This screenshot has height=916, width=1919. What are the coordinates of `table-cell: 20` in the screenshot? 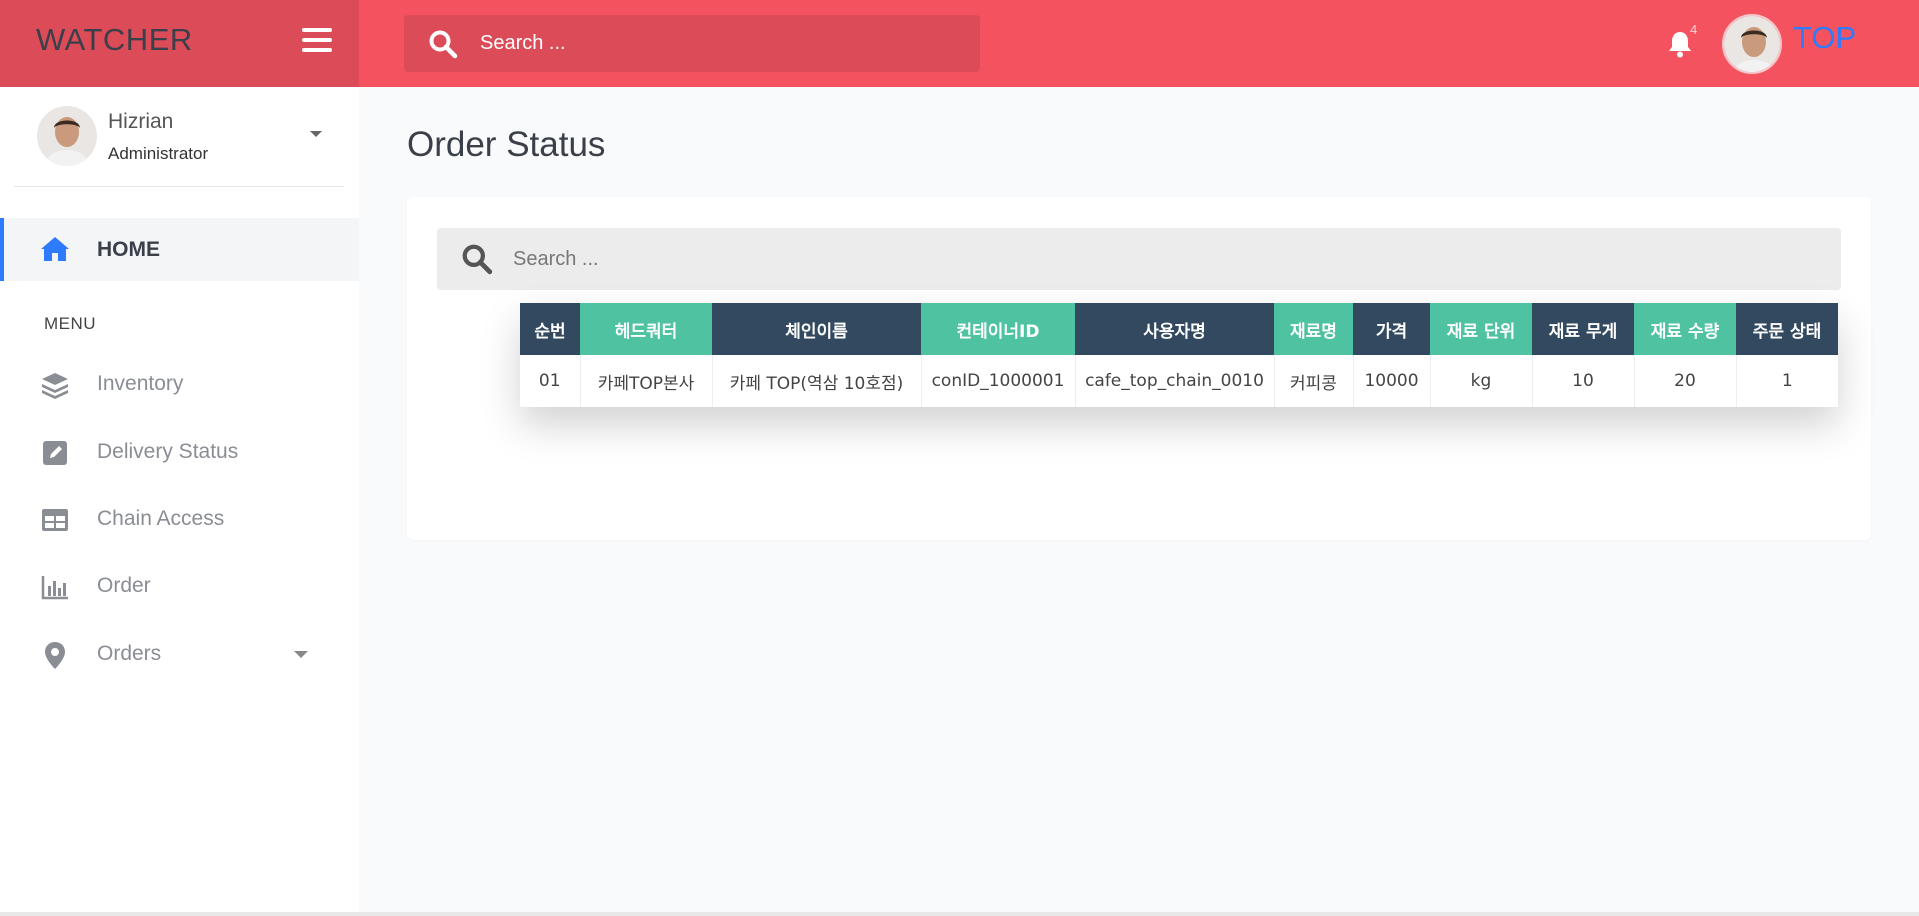 It's located at (1685, 381).